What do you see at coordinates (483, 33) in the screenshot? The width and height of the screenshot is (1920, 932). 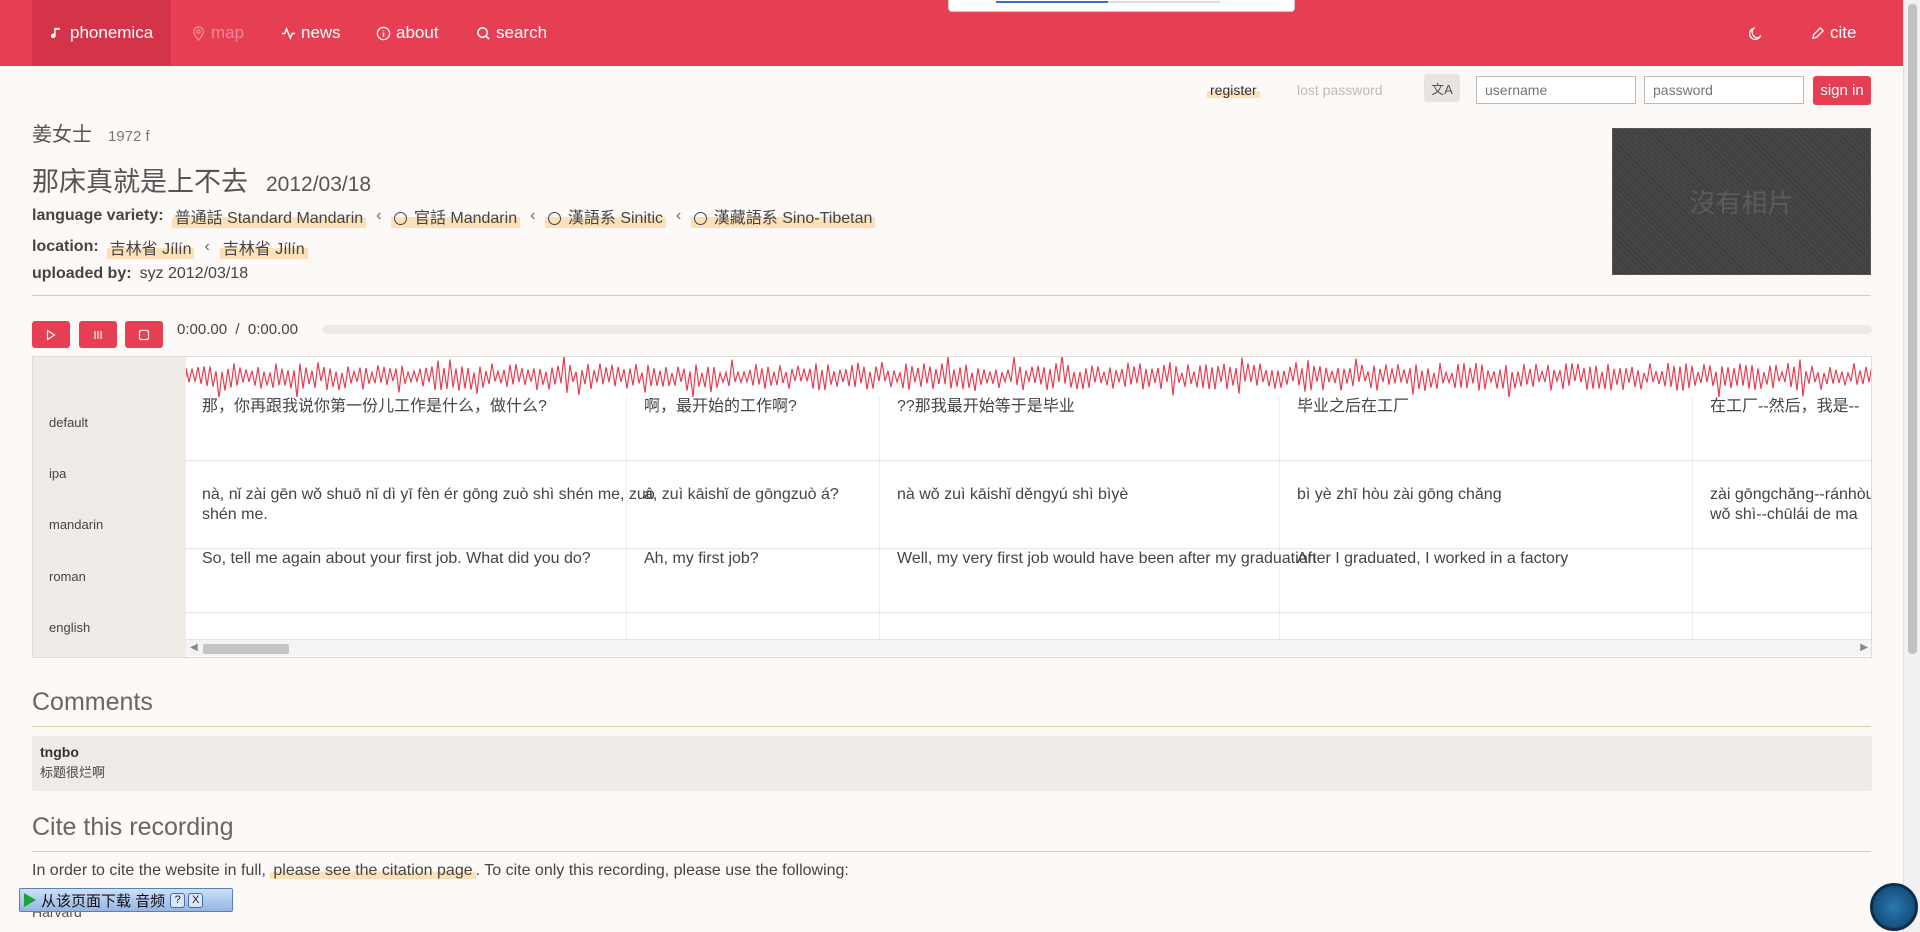 I see `search-icon` at bounding box center [483, 33].